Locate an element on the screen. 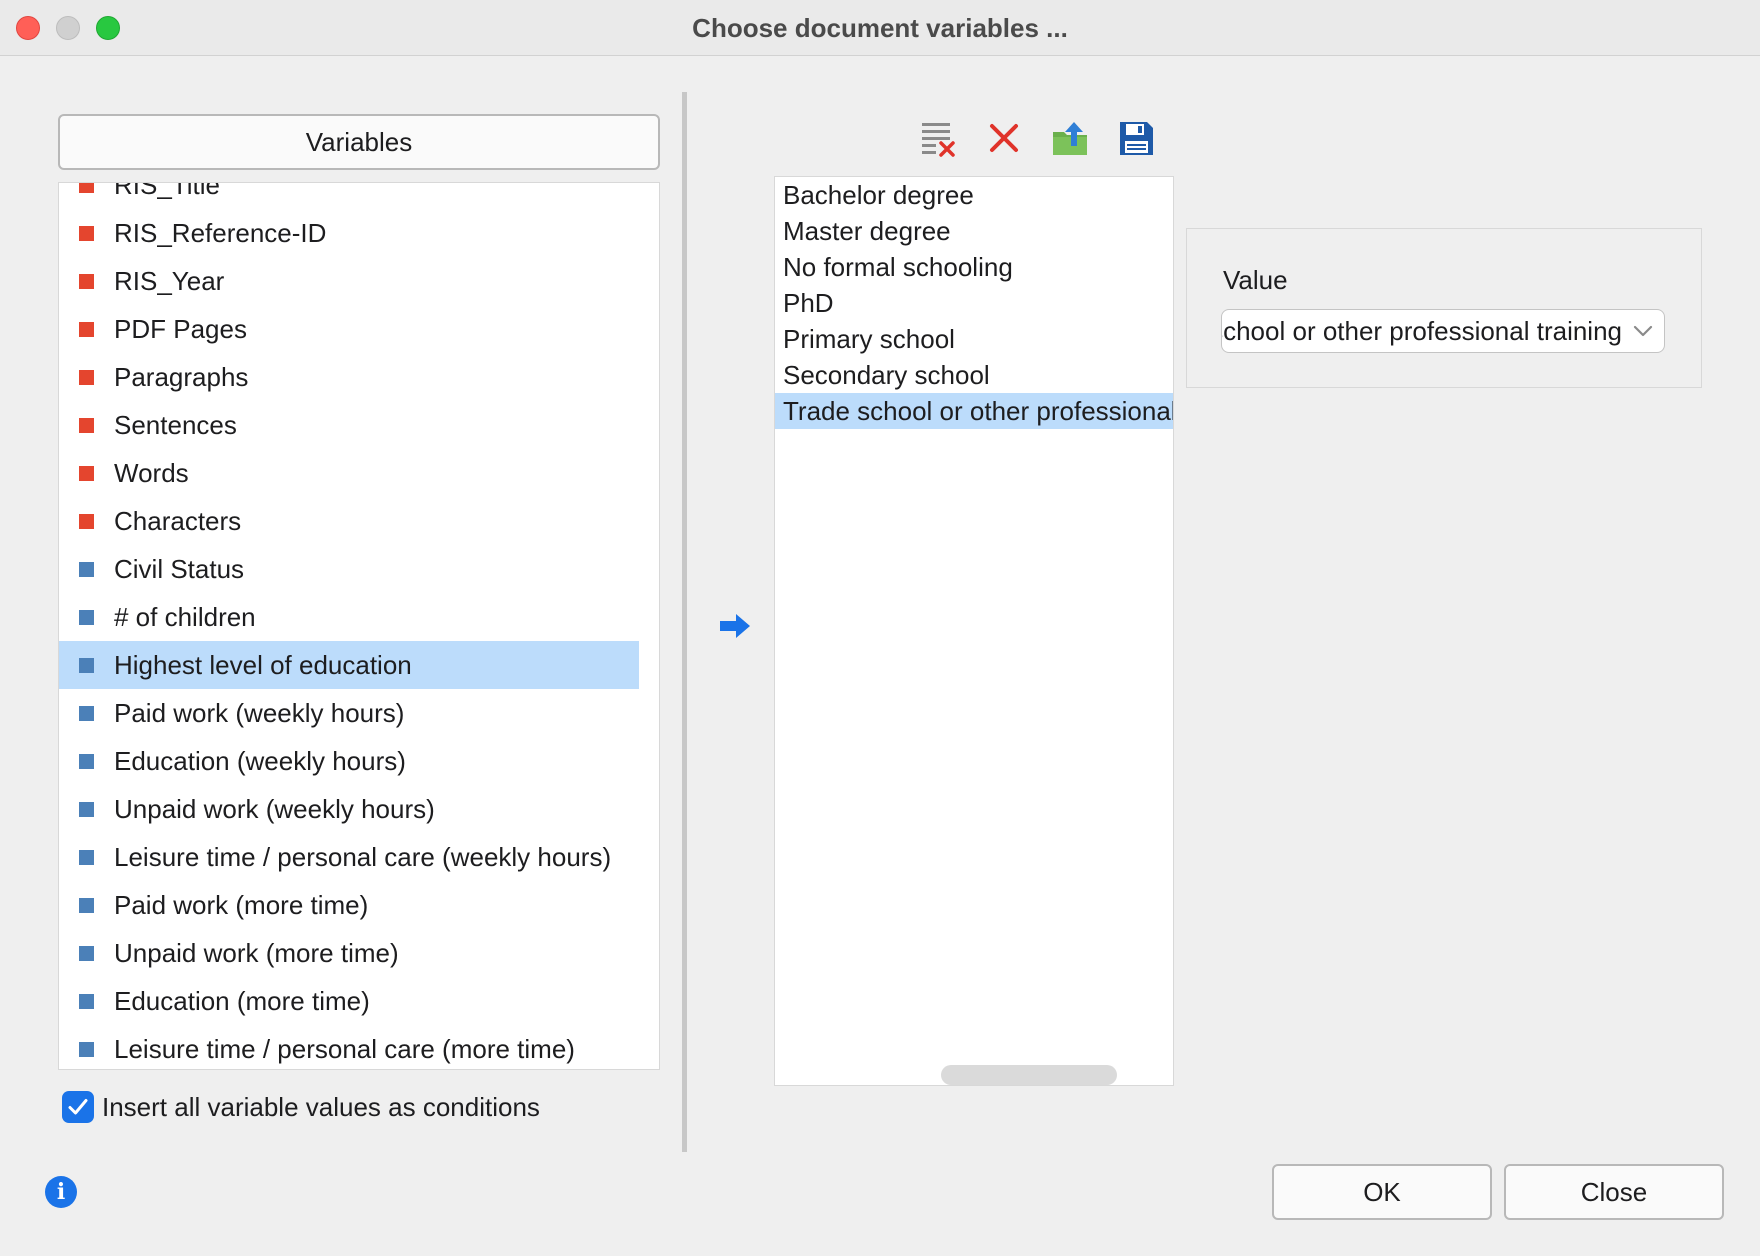  variable-item-label: Education (more time) is located at coordinates (242, 1001).